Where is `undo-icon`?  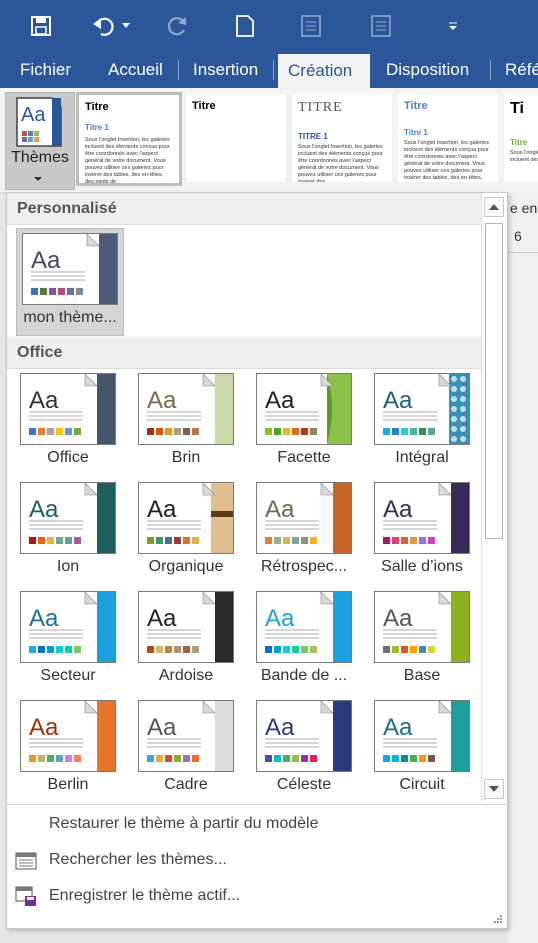 undo-icon is located at coordinates (105, 26).